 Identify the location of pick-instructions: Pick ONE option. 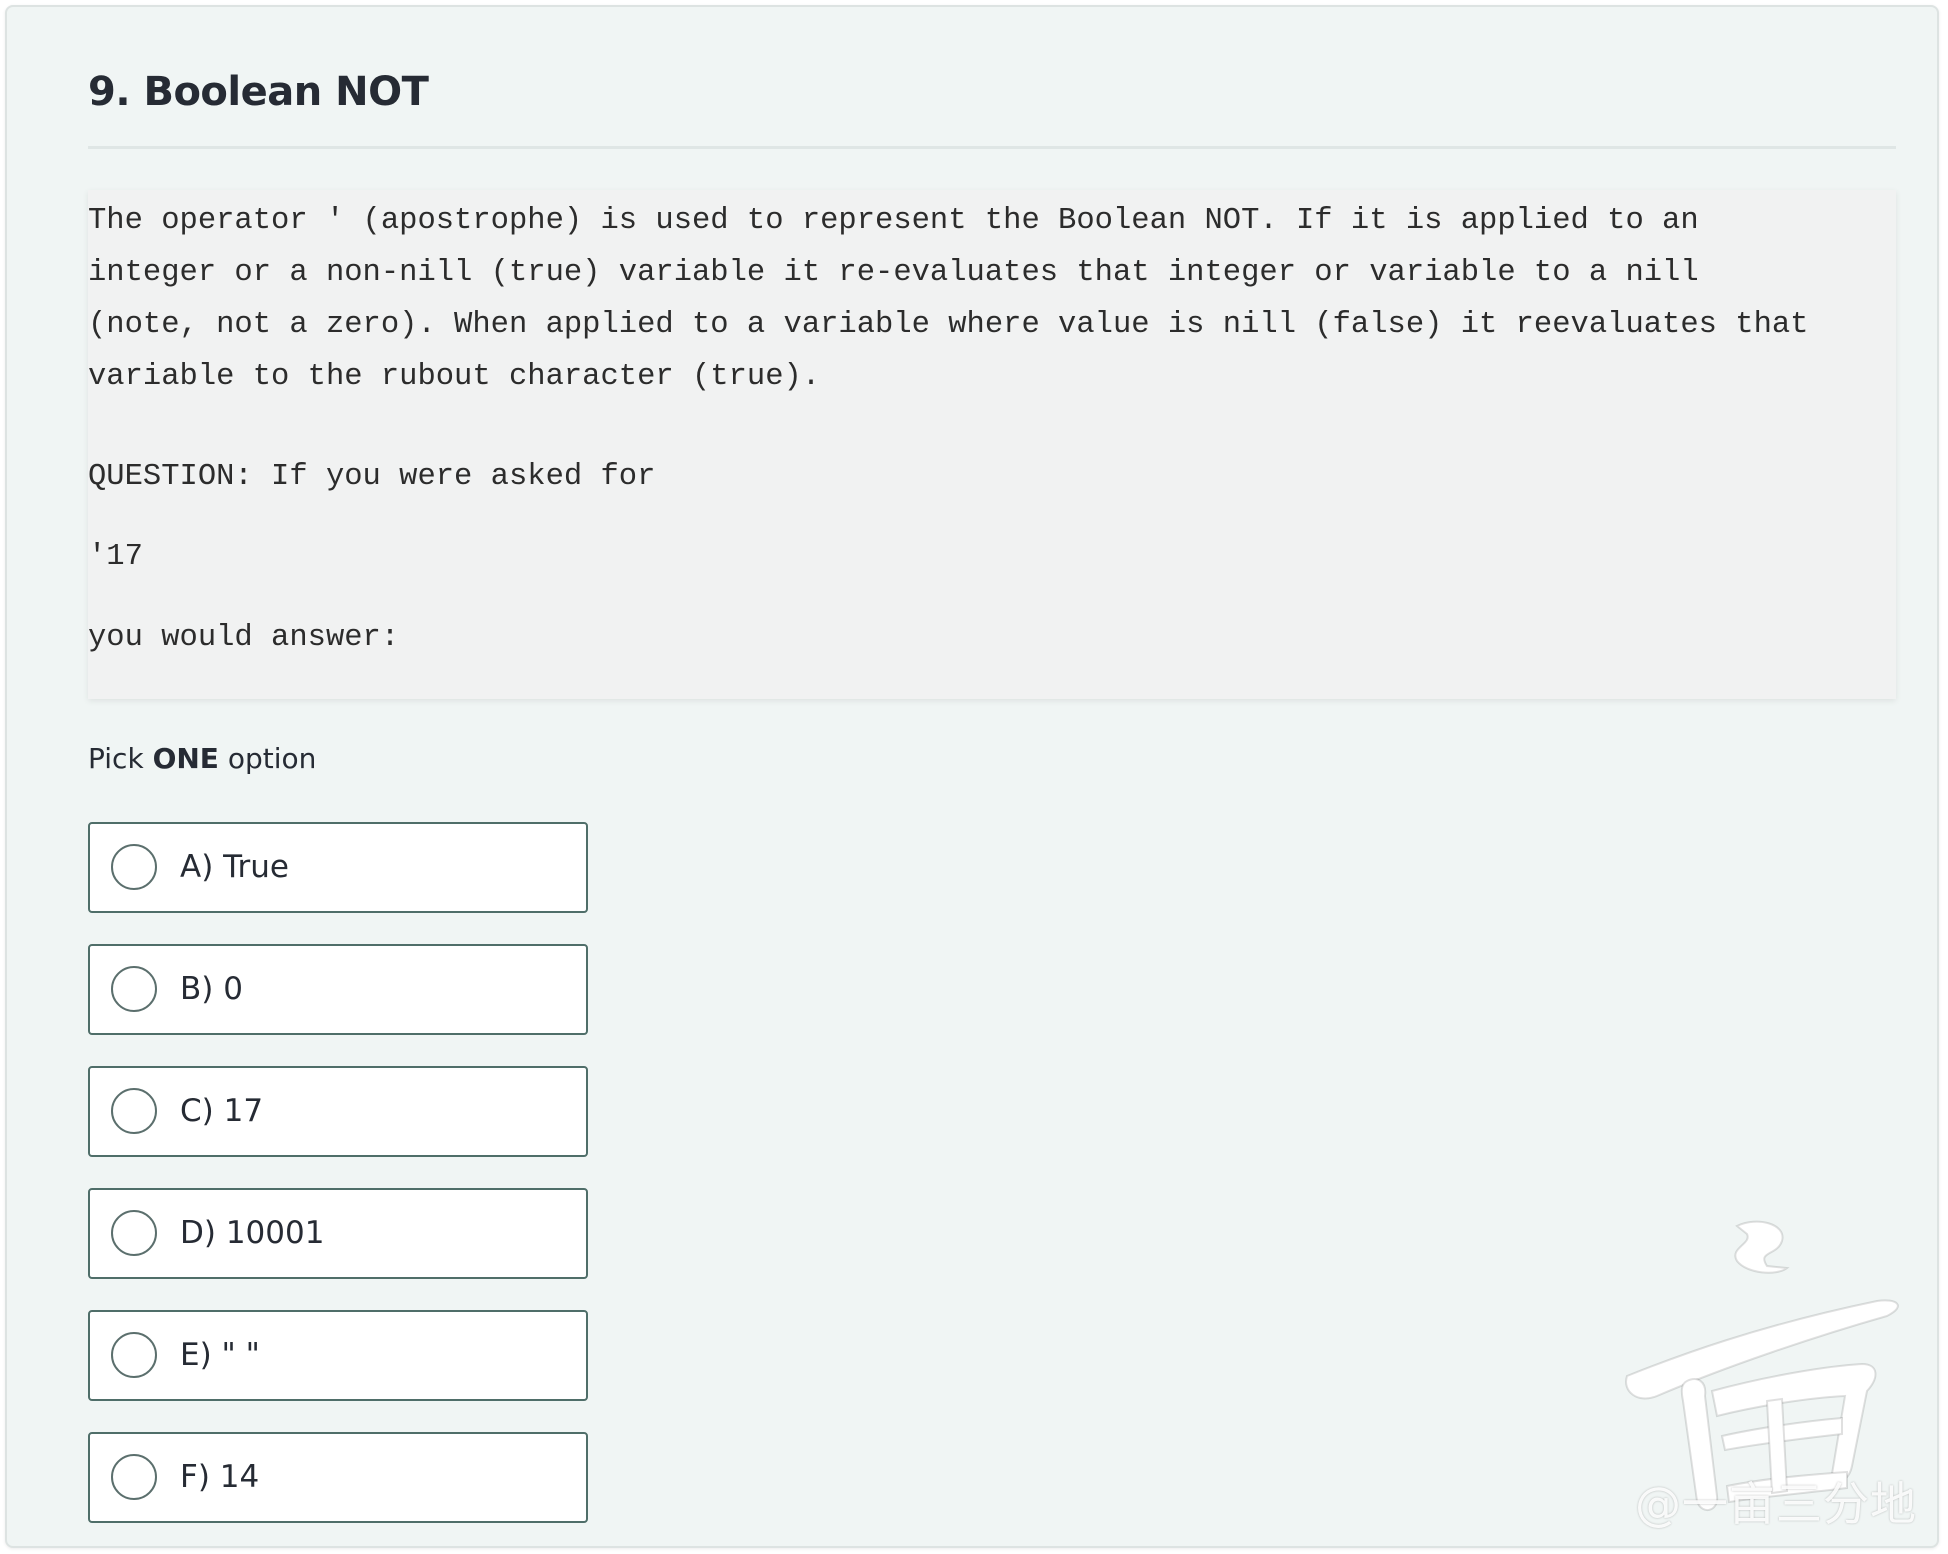
(202, 758).